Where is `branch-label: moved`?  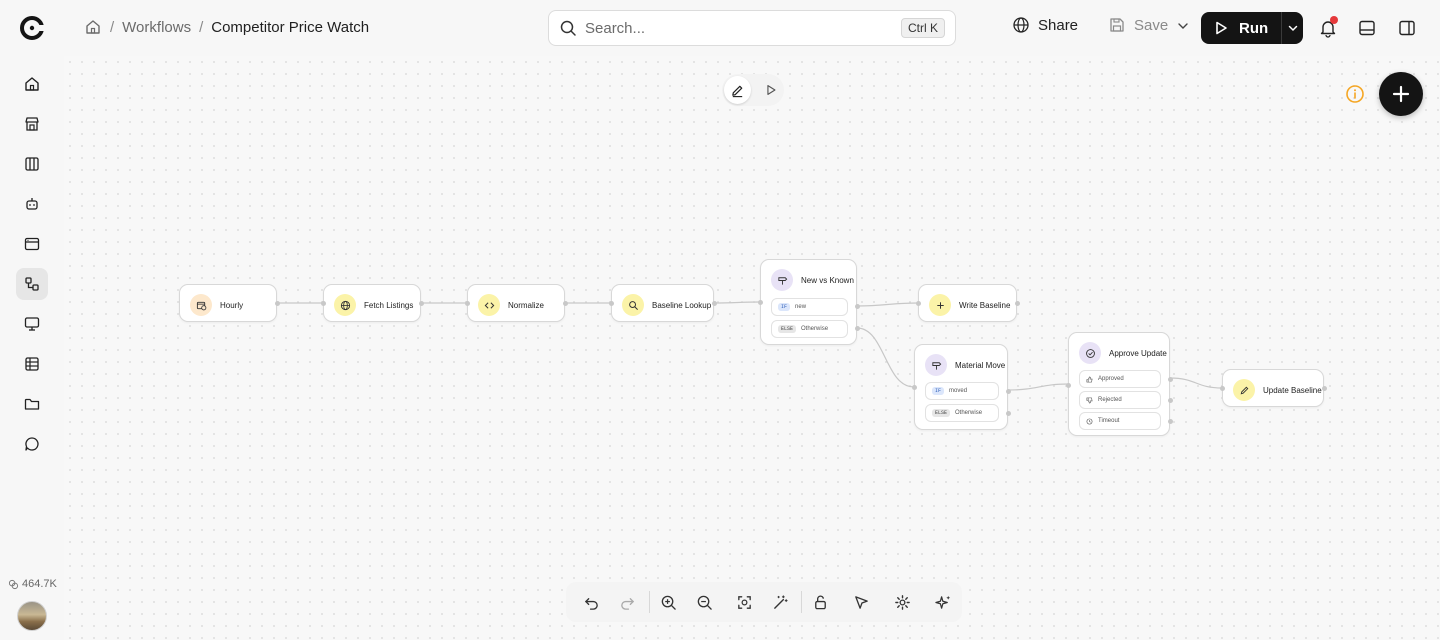
branch-label: moved is located at coordinates (958, 391).